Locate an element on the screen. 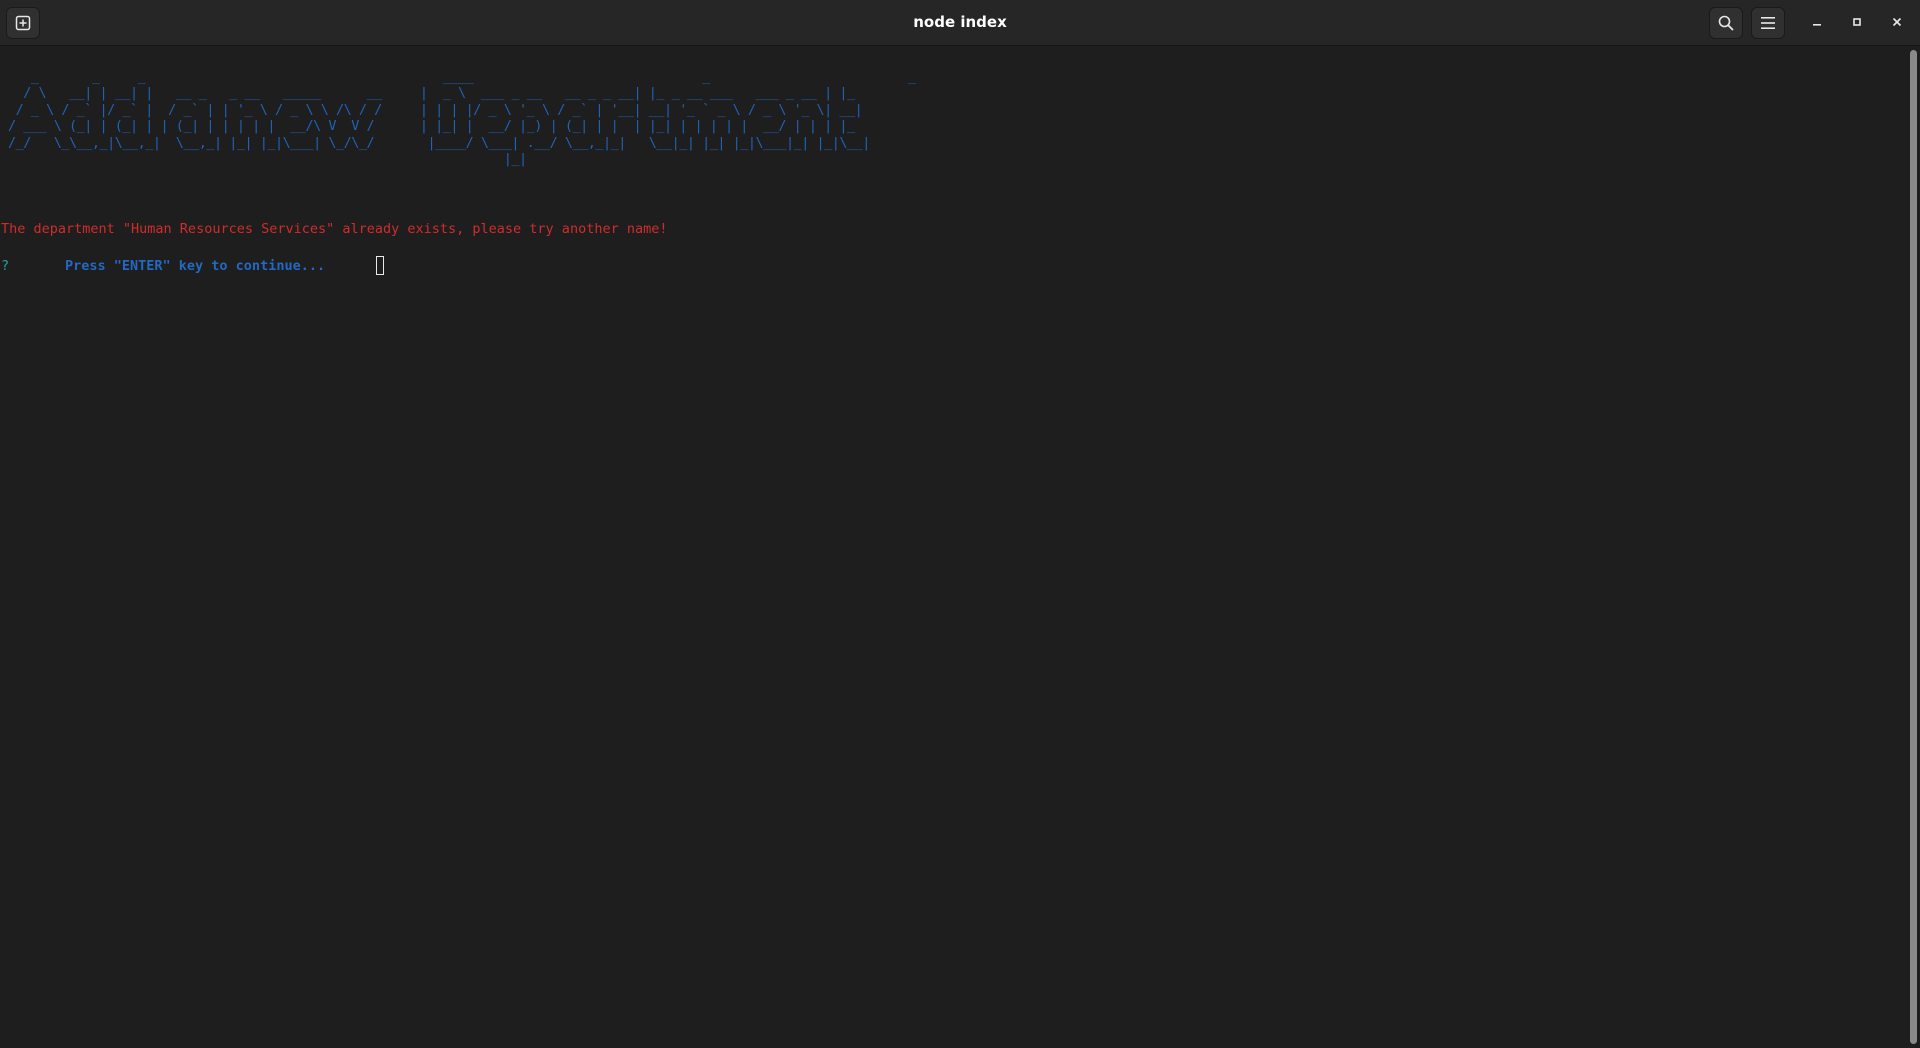 The image size is (1920, 1048). maximize-button is located at coordinates (1857, 22).